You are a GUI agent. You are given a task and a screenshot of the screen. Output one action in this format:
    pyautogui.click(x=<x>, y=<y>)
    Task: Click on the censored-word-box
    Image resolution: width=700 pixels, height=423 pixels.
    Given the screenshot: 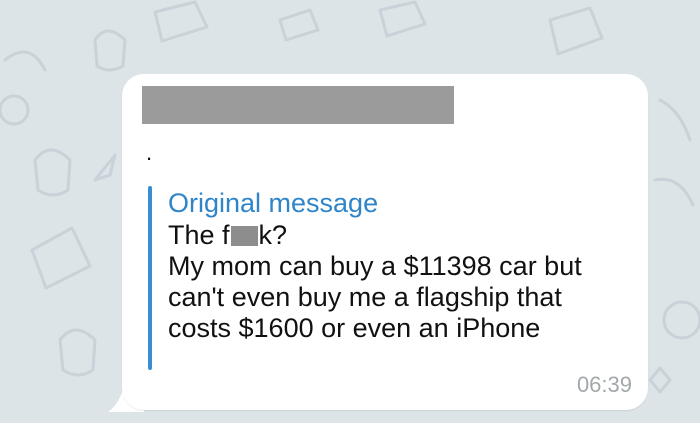 What is the action you would take?
    pyautogui.click(x=244, y=236)
    